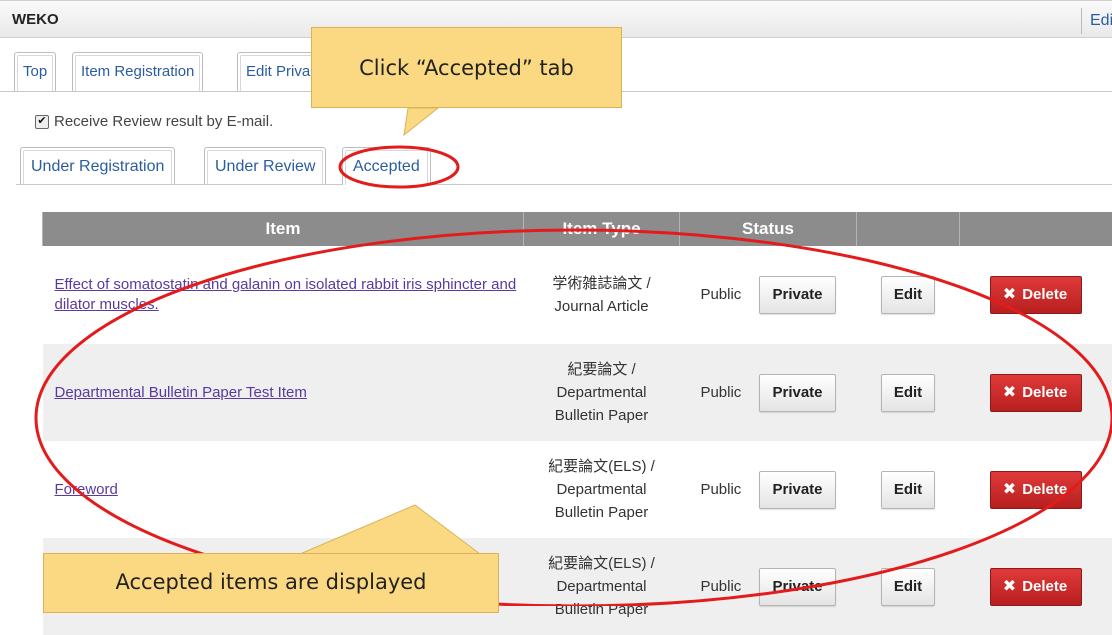 Image resolution: width=1112 pixels, height=635 pixels. Describe the element at coordinates (181, 392) in the screenshot. I see `item-title-link: Departmental Bulletin Paper Test Item` at that location.